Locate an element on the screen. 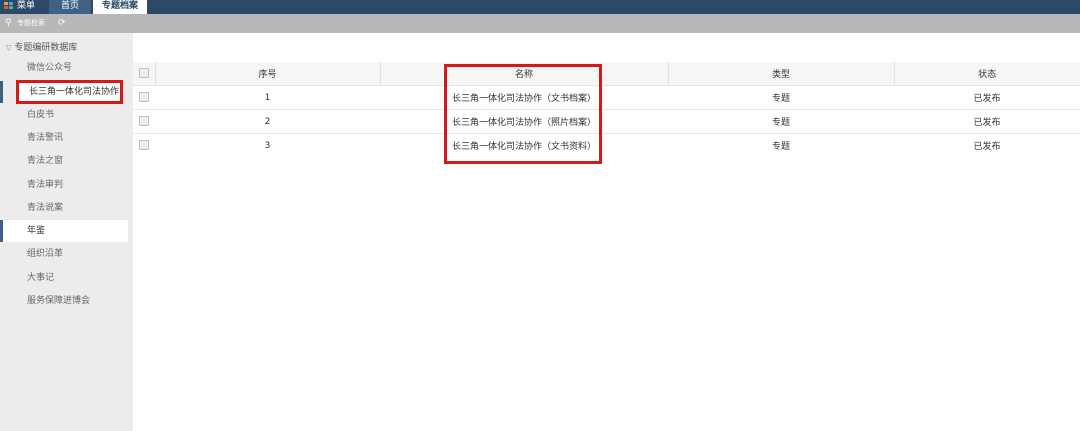 This screenshot has width=1080, height=431. column-header-status: 状态 is located at coordinates (986, 74).